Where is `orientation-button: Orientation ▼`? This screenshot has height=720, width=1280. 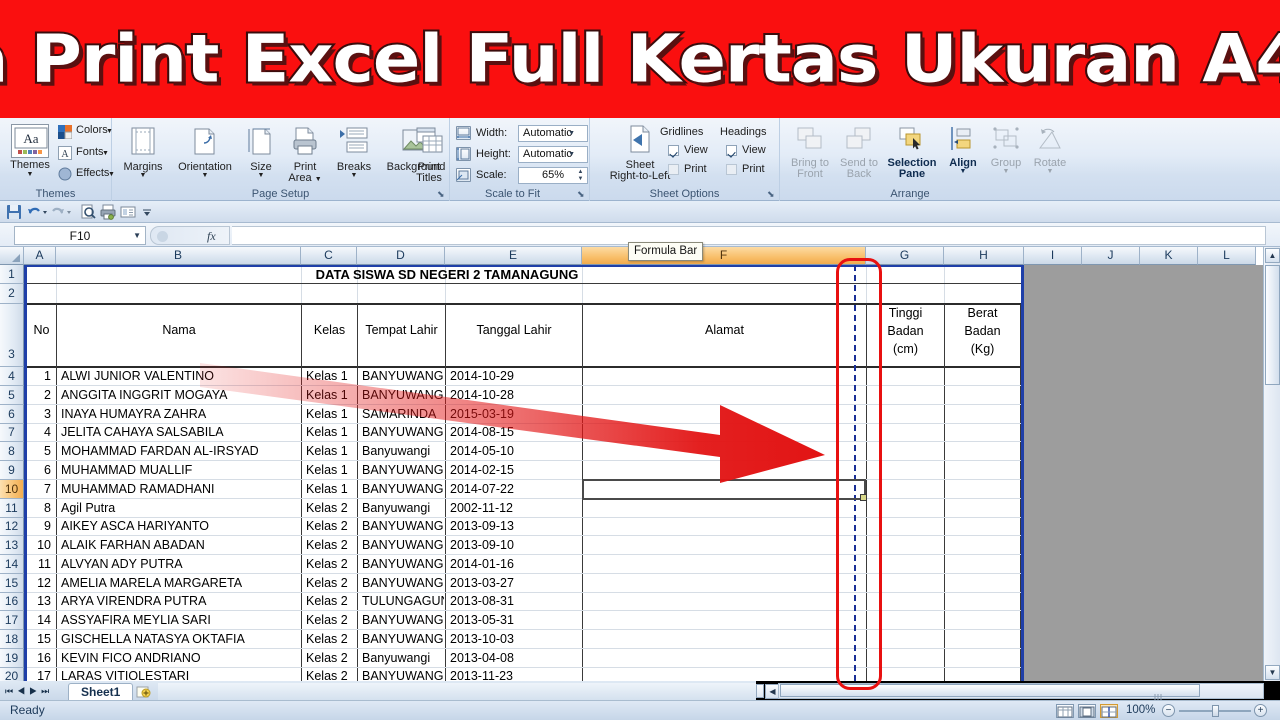
orientation-button: Orientation ▼ is located at coordinates (205, 152).